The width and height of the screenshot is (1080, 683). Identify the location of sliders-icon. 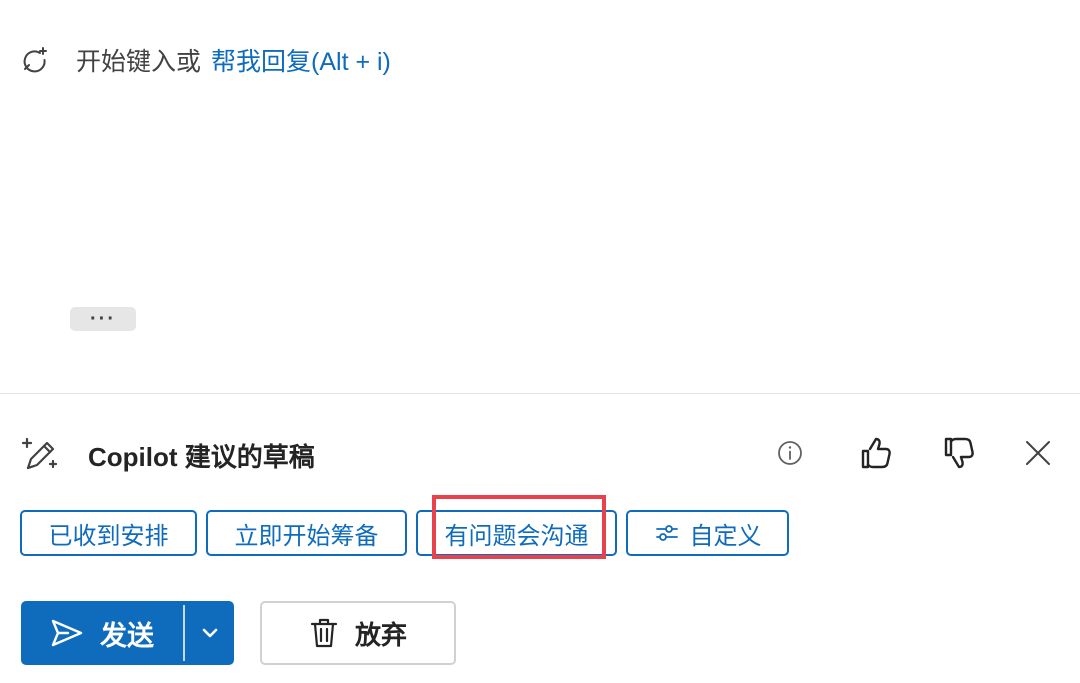
(667, 533).